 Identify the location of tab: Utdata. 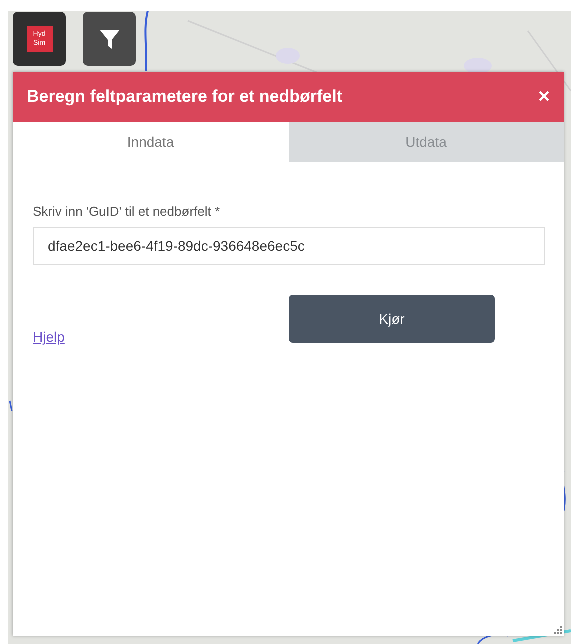
(426, 142).